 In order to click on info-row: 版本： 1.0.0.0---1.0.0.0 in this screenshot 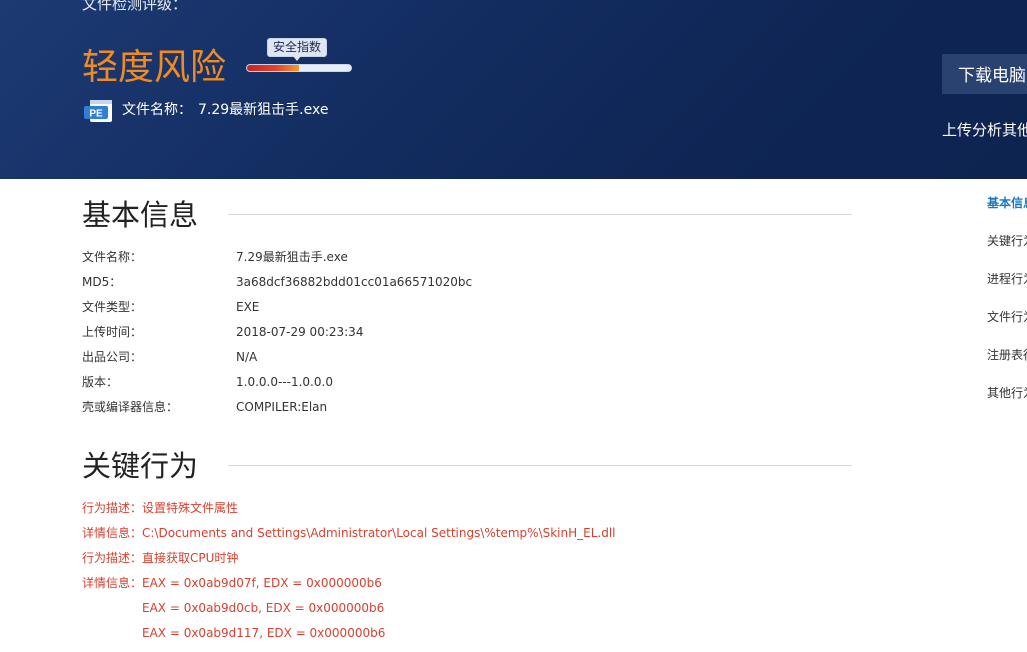, I will do `click(432, 386)`.